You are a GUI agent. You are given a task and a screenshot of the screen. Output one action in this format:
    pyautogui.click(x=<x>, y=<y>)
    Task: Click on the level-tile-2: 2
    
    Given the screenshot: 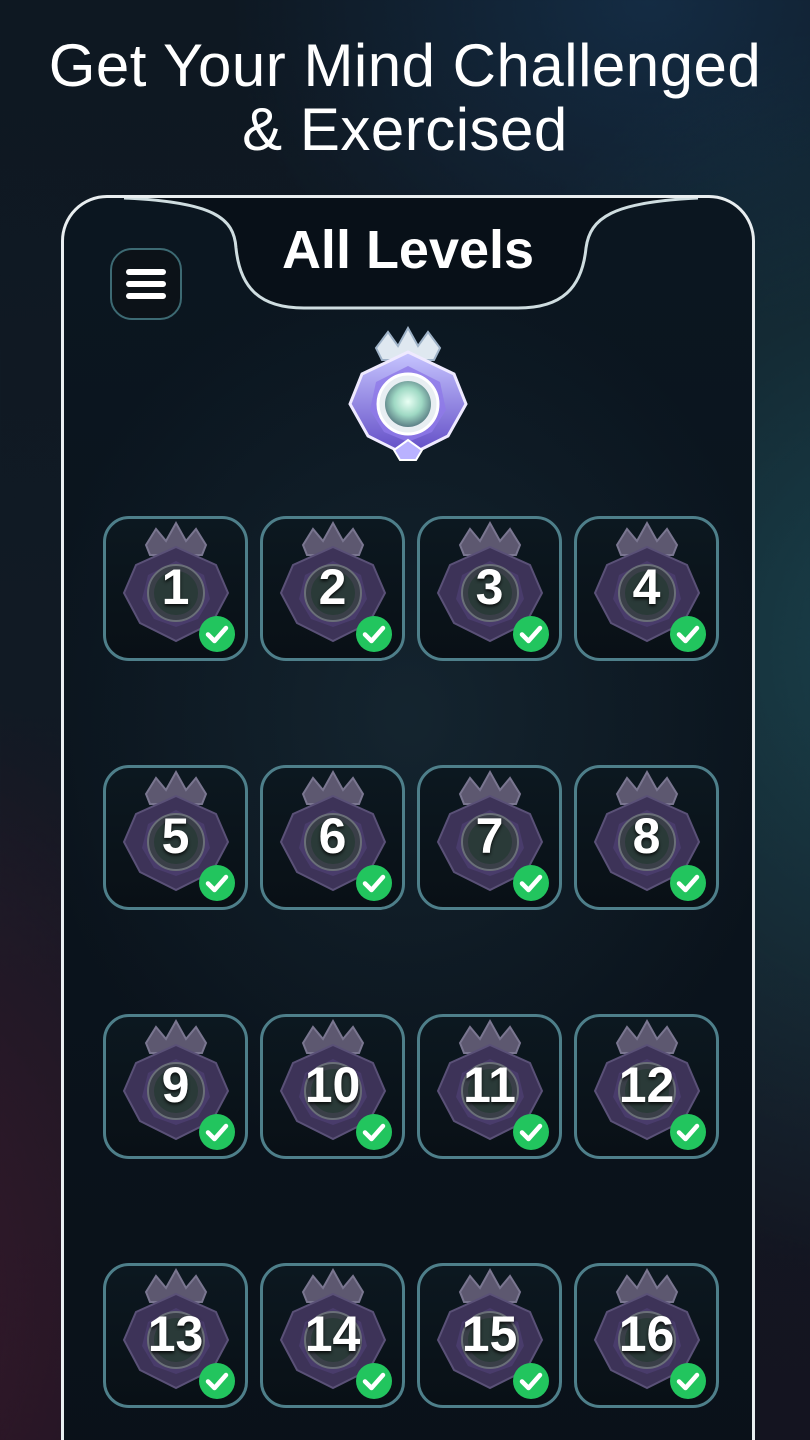 What is the action you would take?
    pyautogui.click(x=332, y=588)
    